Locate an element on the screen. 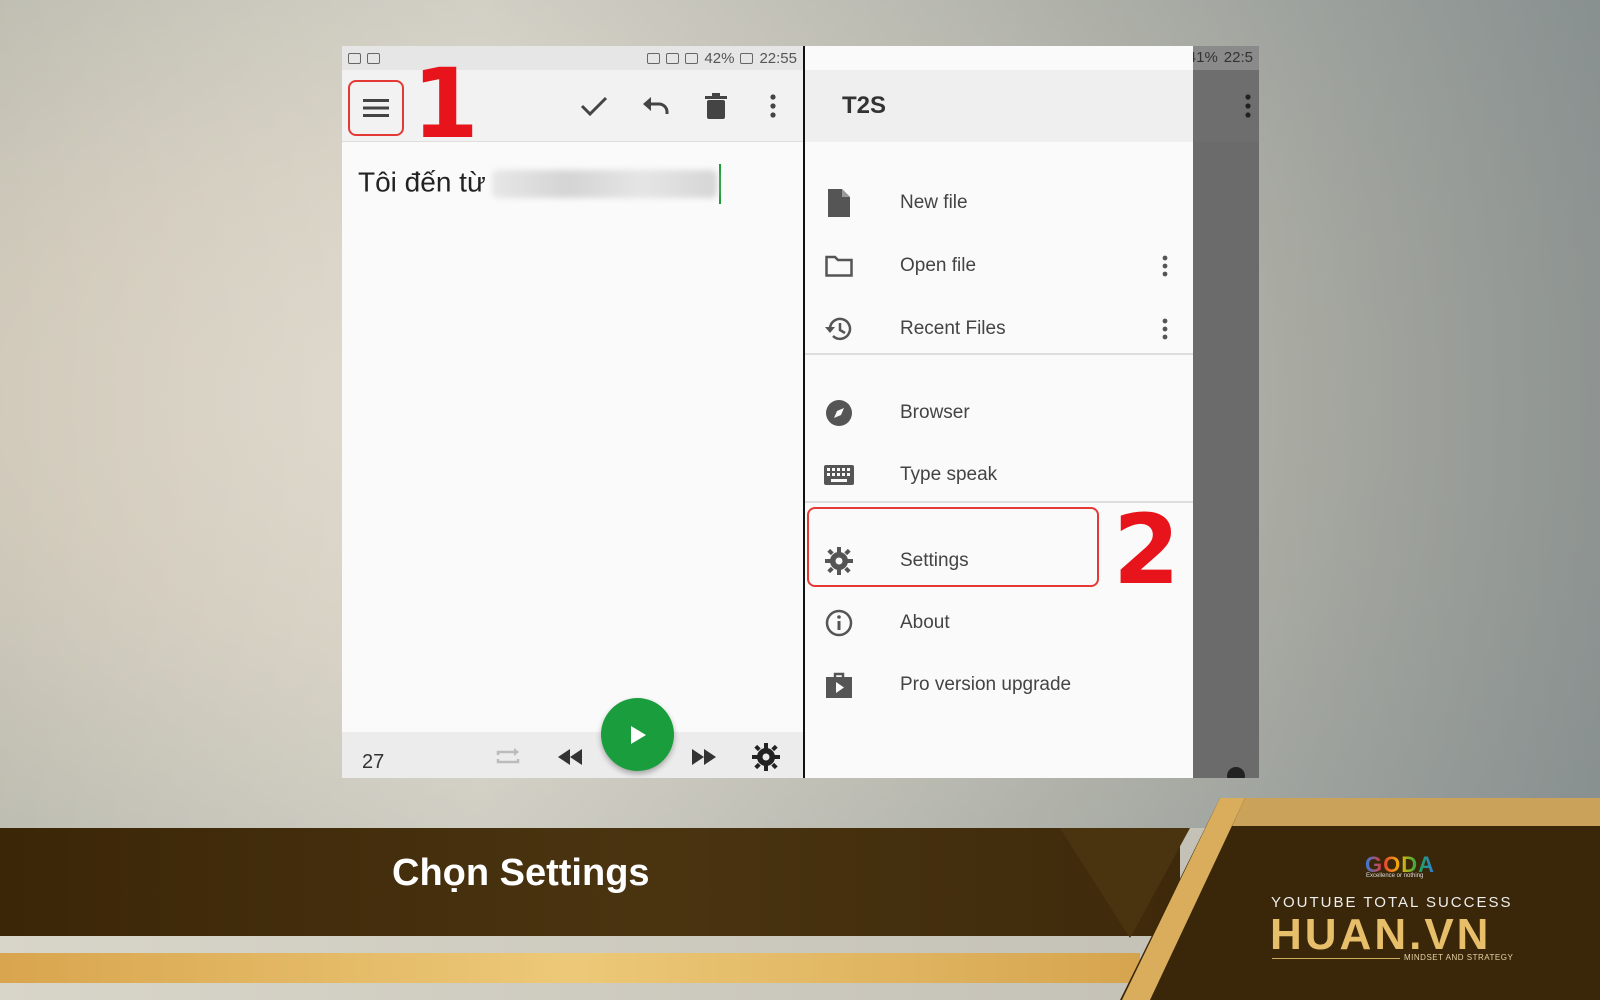  goda-logo-tagline: Excellence or nothing is located at coordinates (1395, 876).